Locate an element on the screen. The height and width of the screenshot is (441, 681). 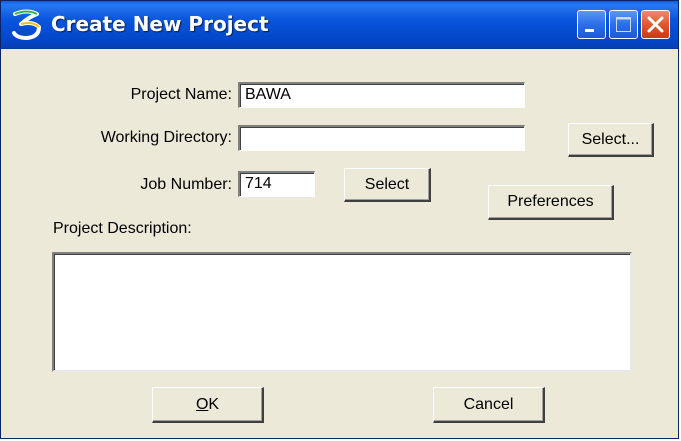
job-number-label: Job Number: is located at coordinates (186, 184).